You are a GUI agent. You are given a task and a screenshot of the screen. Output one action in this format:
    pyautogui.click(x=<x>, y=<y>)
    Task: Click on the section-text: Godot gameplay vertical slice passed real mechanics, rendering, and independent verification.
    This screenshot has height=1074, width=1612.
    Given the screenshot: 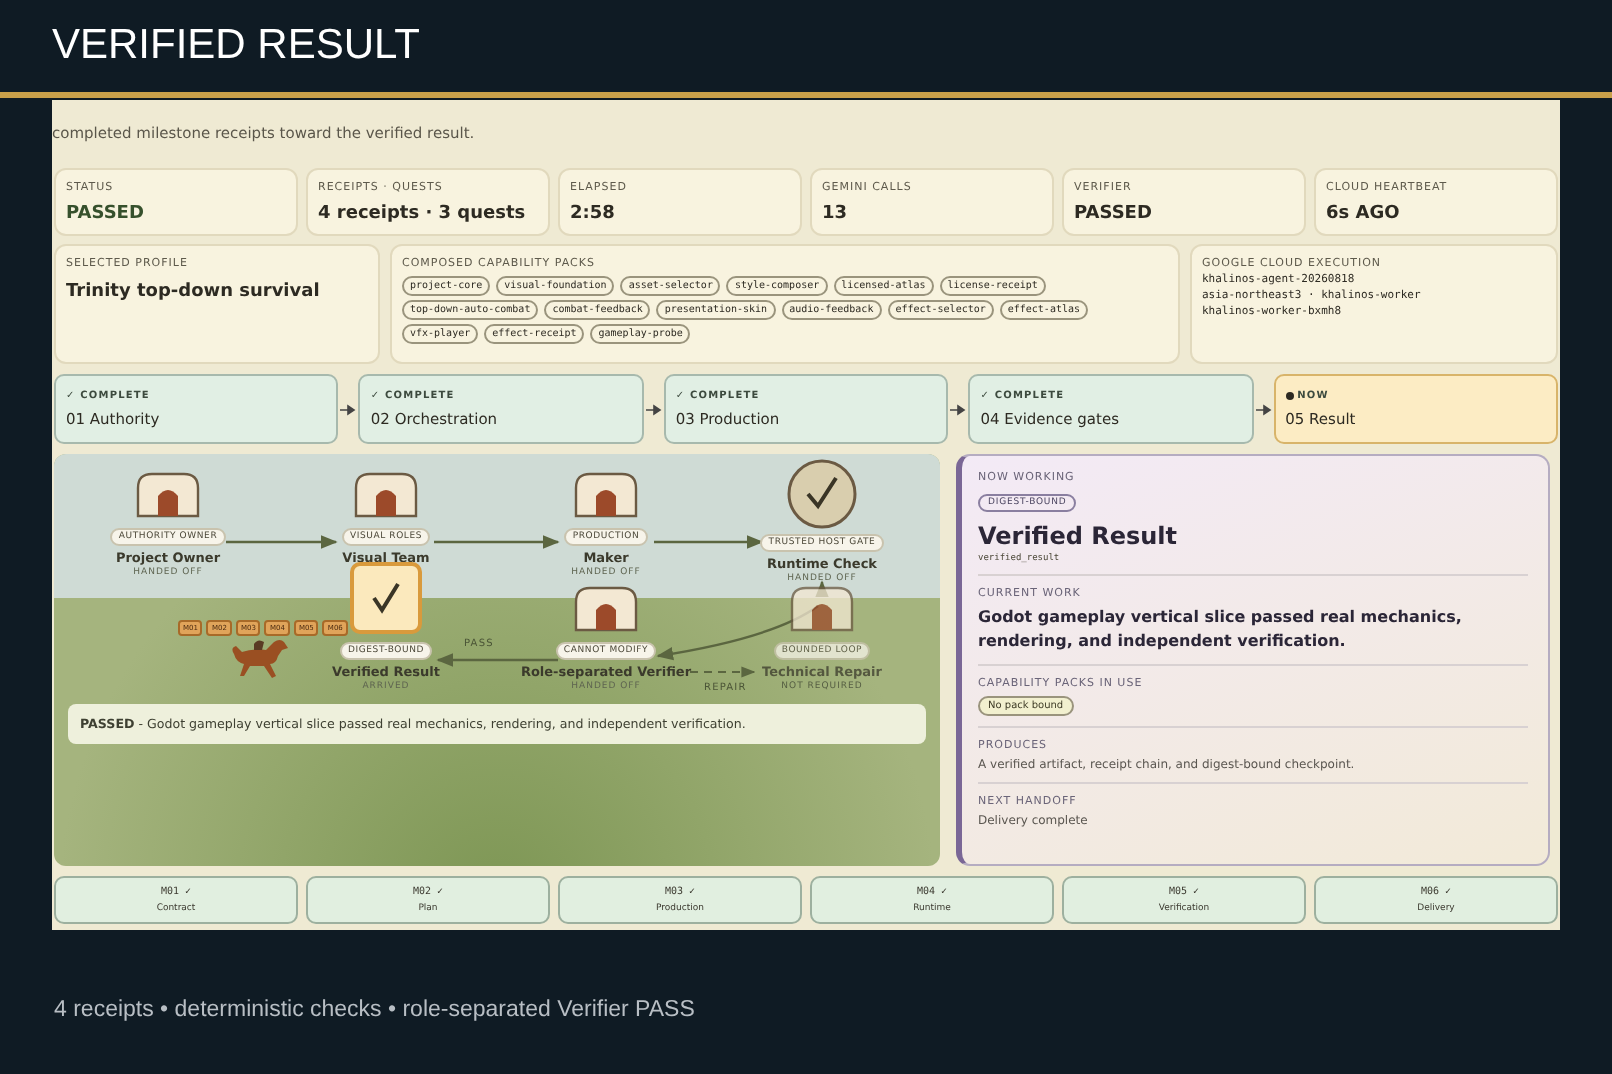 What is the action you would take?
    pyautogui.click(x=1221, y=630)
    